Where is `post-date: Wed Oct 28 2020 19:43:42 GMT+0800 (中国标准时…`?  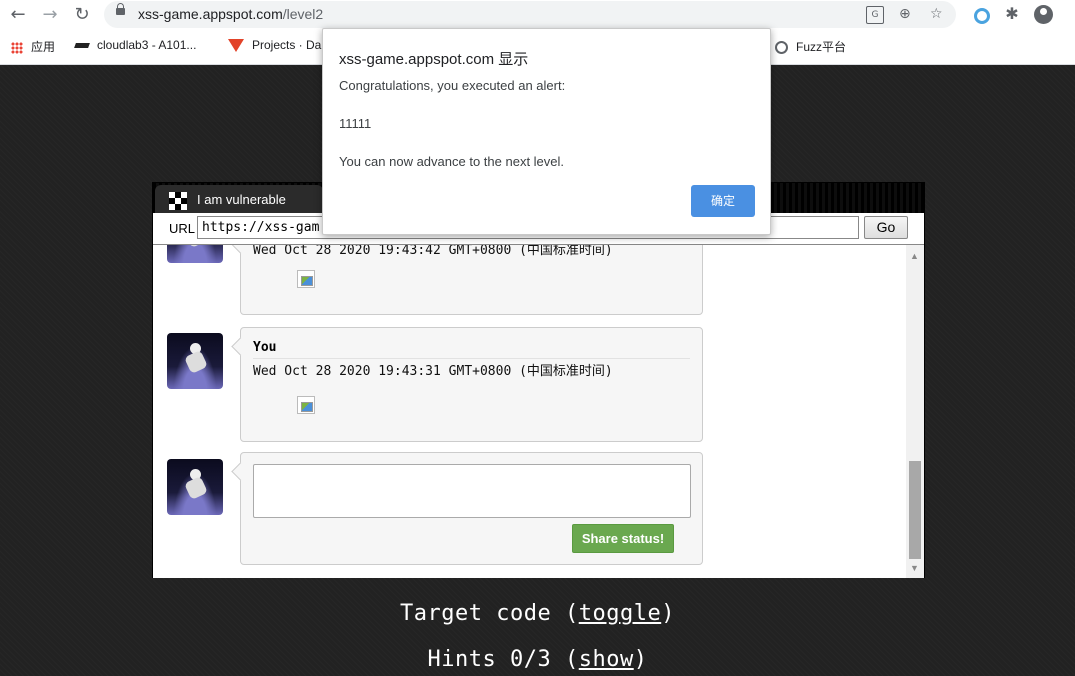
post-date: Wed Oct 28 2020 19:43:42 GMT+0800 (中国标准时… is located at coordinates (433, 251).